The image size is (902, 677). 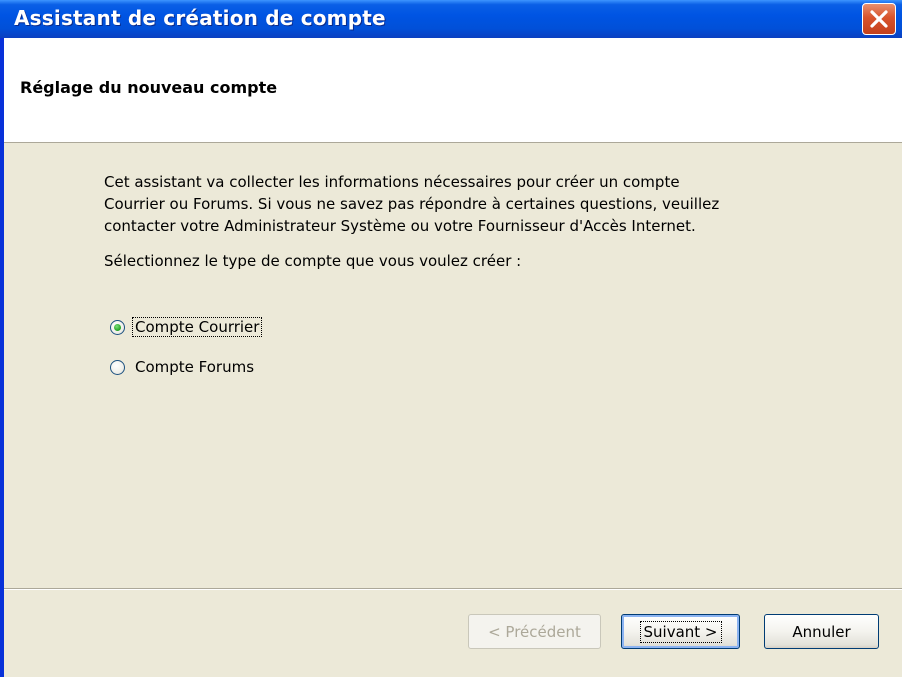 I want to click on cancel-button-label: Annuler, so click(x=821, y=631).